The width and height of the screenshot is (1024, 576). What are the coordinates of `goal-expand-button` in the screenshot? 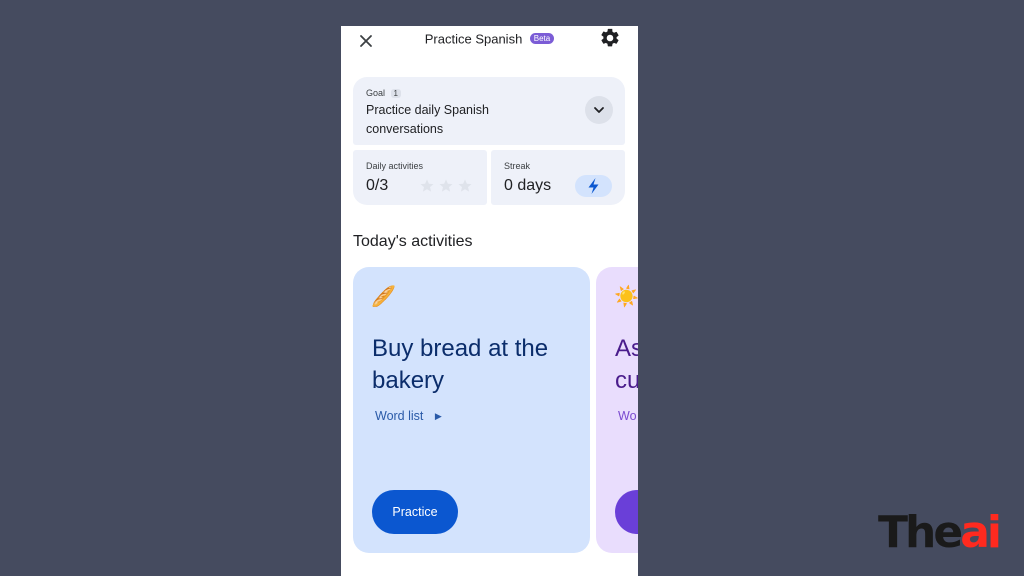 It's located at (599, 110).